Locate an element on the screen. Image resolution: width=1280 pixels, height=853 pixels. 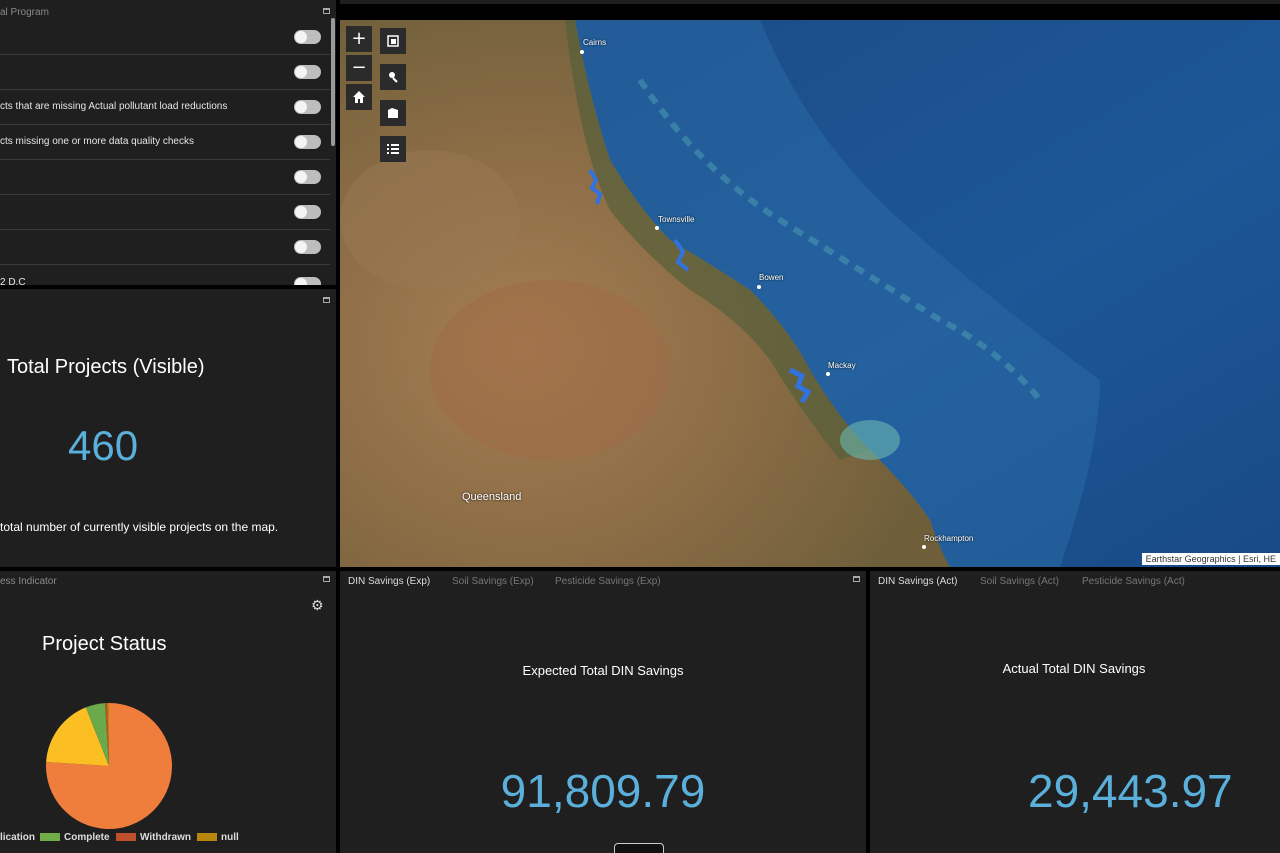
basemap-icon is located at coordinates (393, 41).